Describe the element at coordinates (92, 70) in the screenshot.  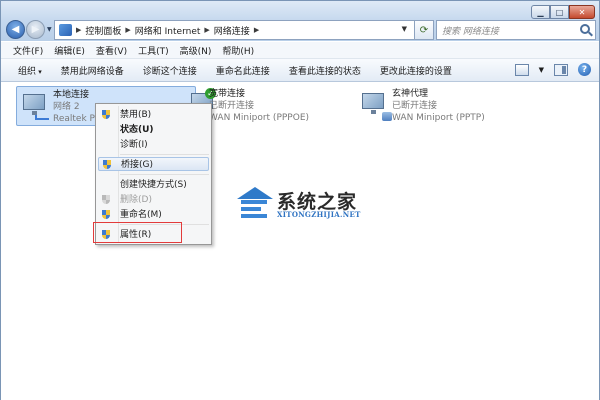
I see `disable-device-button: 禁用此网络设备` at that location.